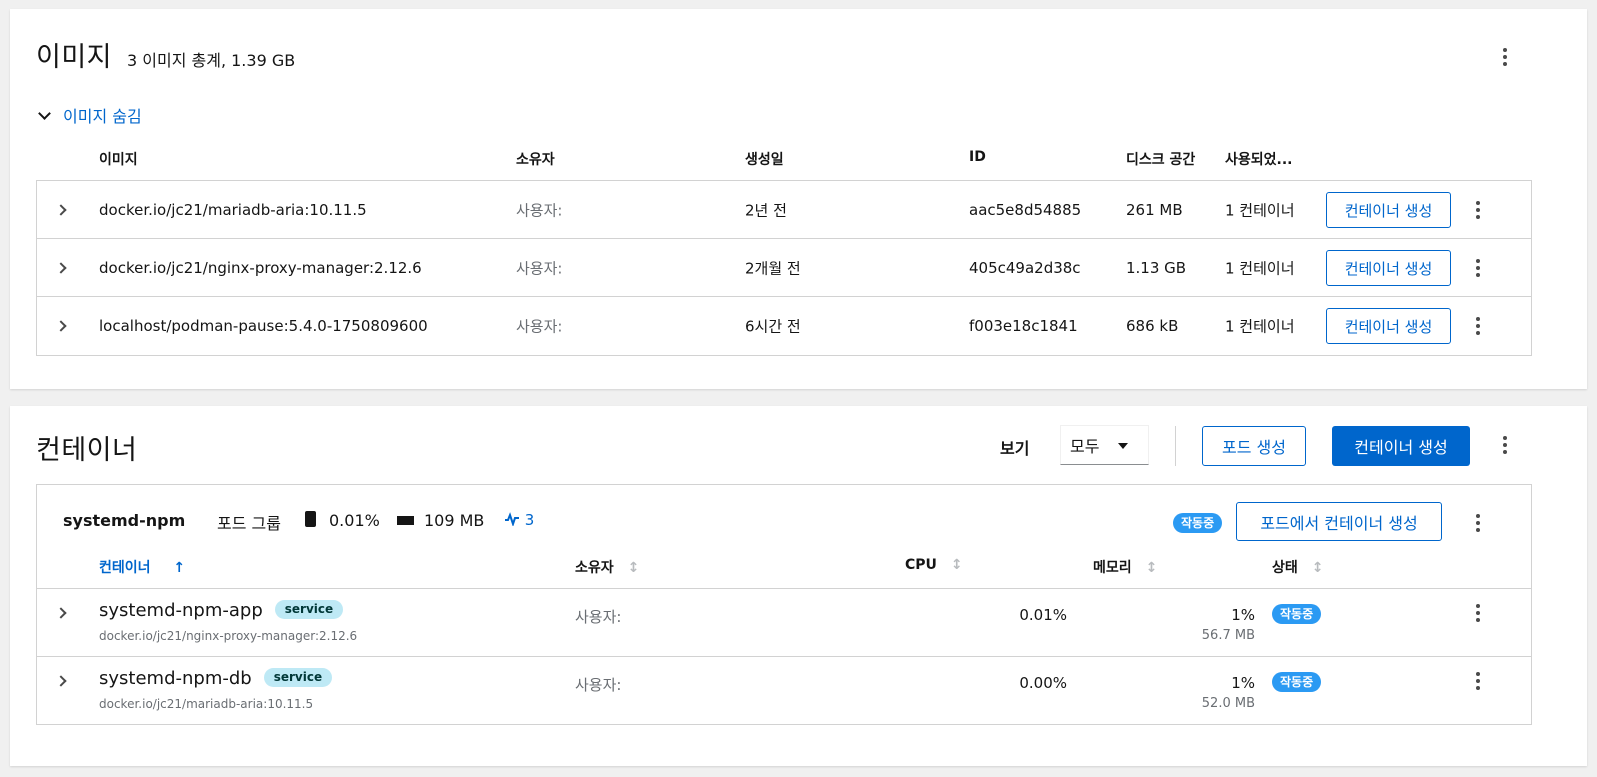 This screenshot has height=777, width=1597. What do you see at coordinates (44, 113) in the screenshot?
I see `chevron-down-icon` at bounding box center [44, 113].